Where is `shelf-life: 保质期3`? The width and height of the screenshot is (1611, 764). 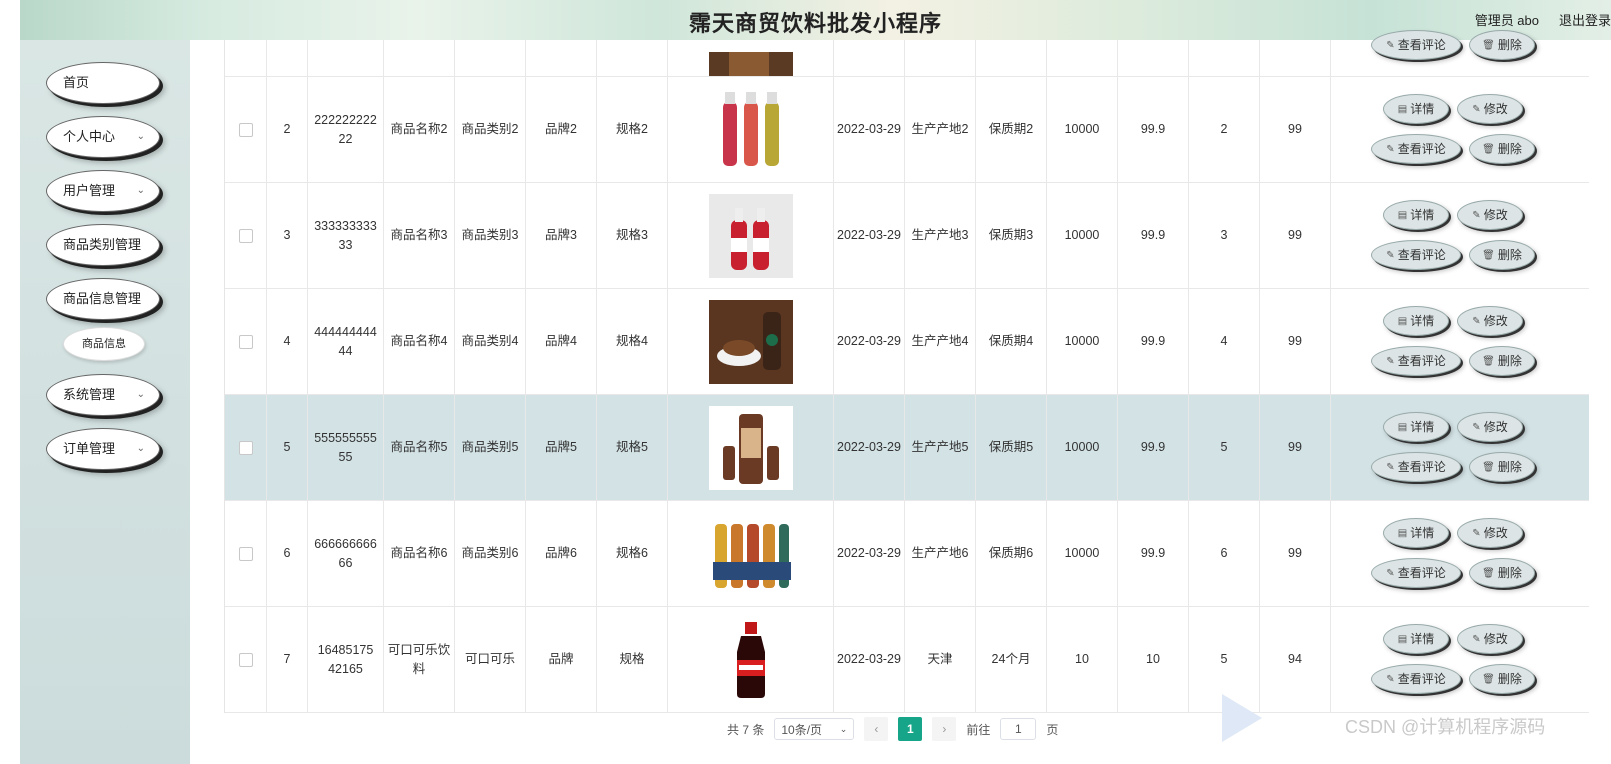
shelf-life: 保质期3 is located at coordinates (1011, 235).